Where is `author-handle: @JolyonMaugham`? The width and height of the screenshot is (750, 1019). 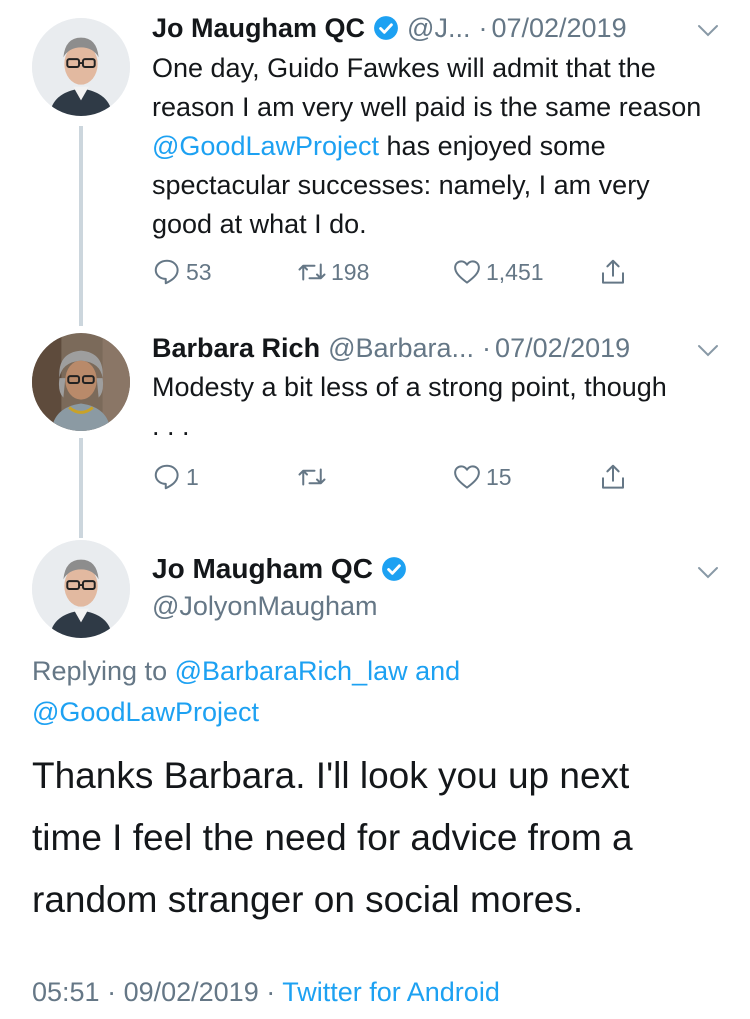
author-handle: @JolyonMaugham is located at coordinates (265, 606).